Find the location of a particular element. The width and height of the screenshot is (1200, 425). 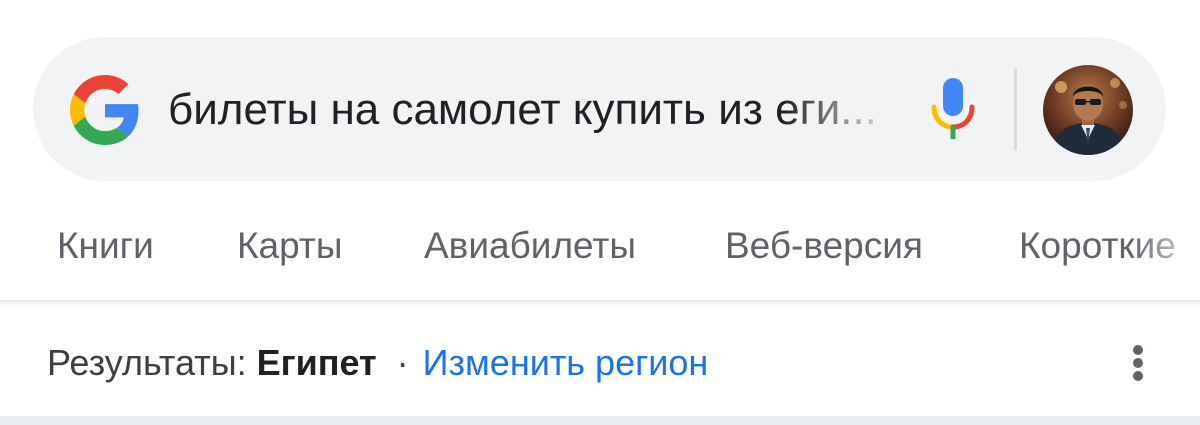

tab-books: Книги is located at coordinates (105, 246).